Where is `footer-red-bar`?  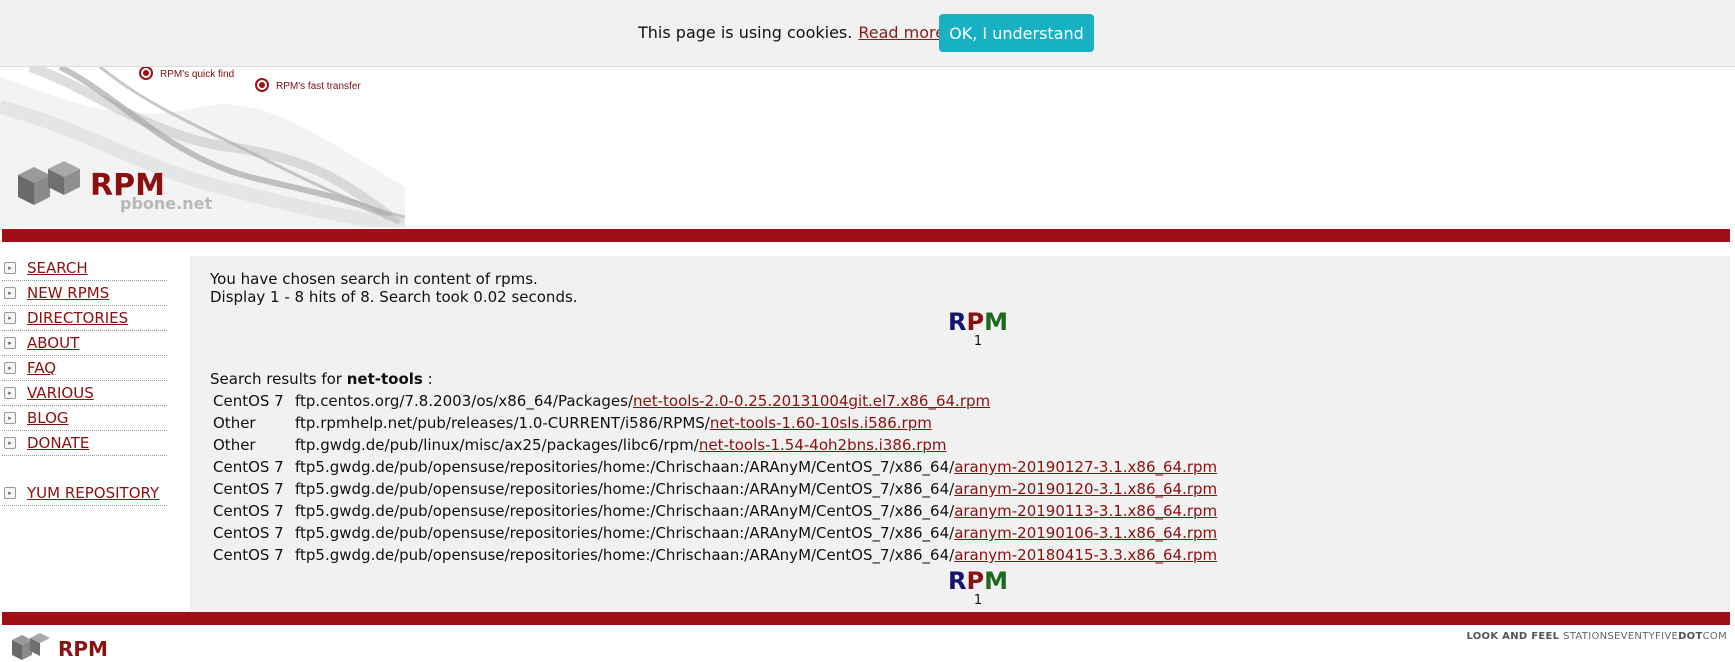
footer-red-bar is located at coordinates (866, 618).